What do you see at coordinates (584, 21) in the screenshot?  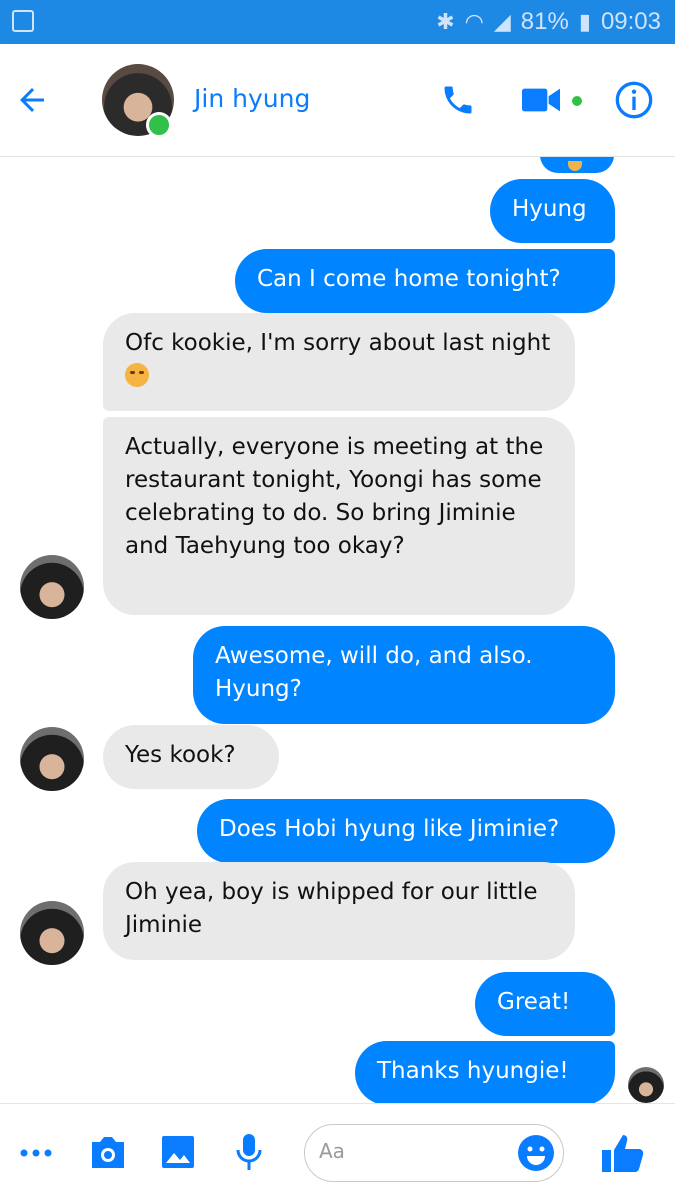 I see `battery-icon: ▮` at bounding box center [584, 21].